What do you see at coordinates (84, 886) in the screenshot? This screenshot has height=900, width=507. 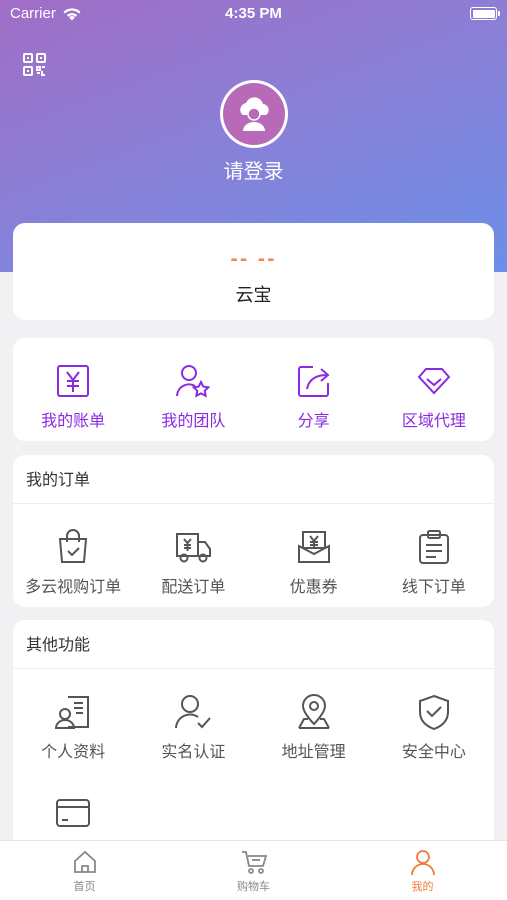 I see `tab-home-label: 首页` at bounding box center [84, 886].